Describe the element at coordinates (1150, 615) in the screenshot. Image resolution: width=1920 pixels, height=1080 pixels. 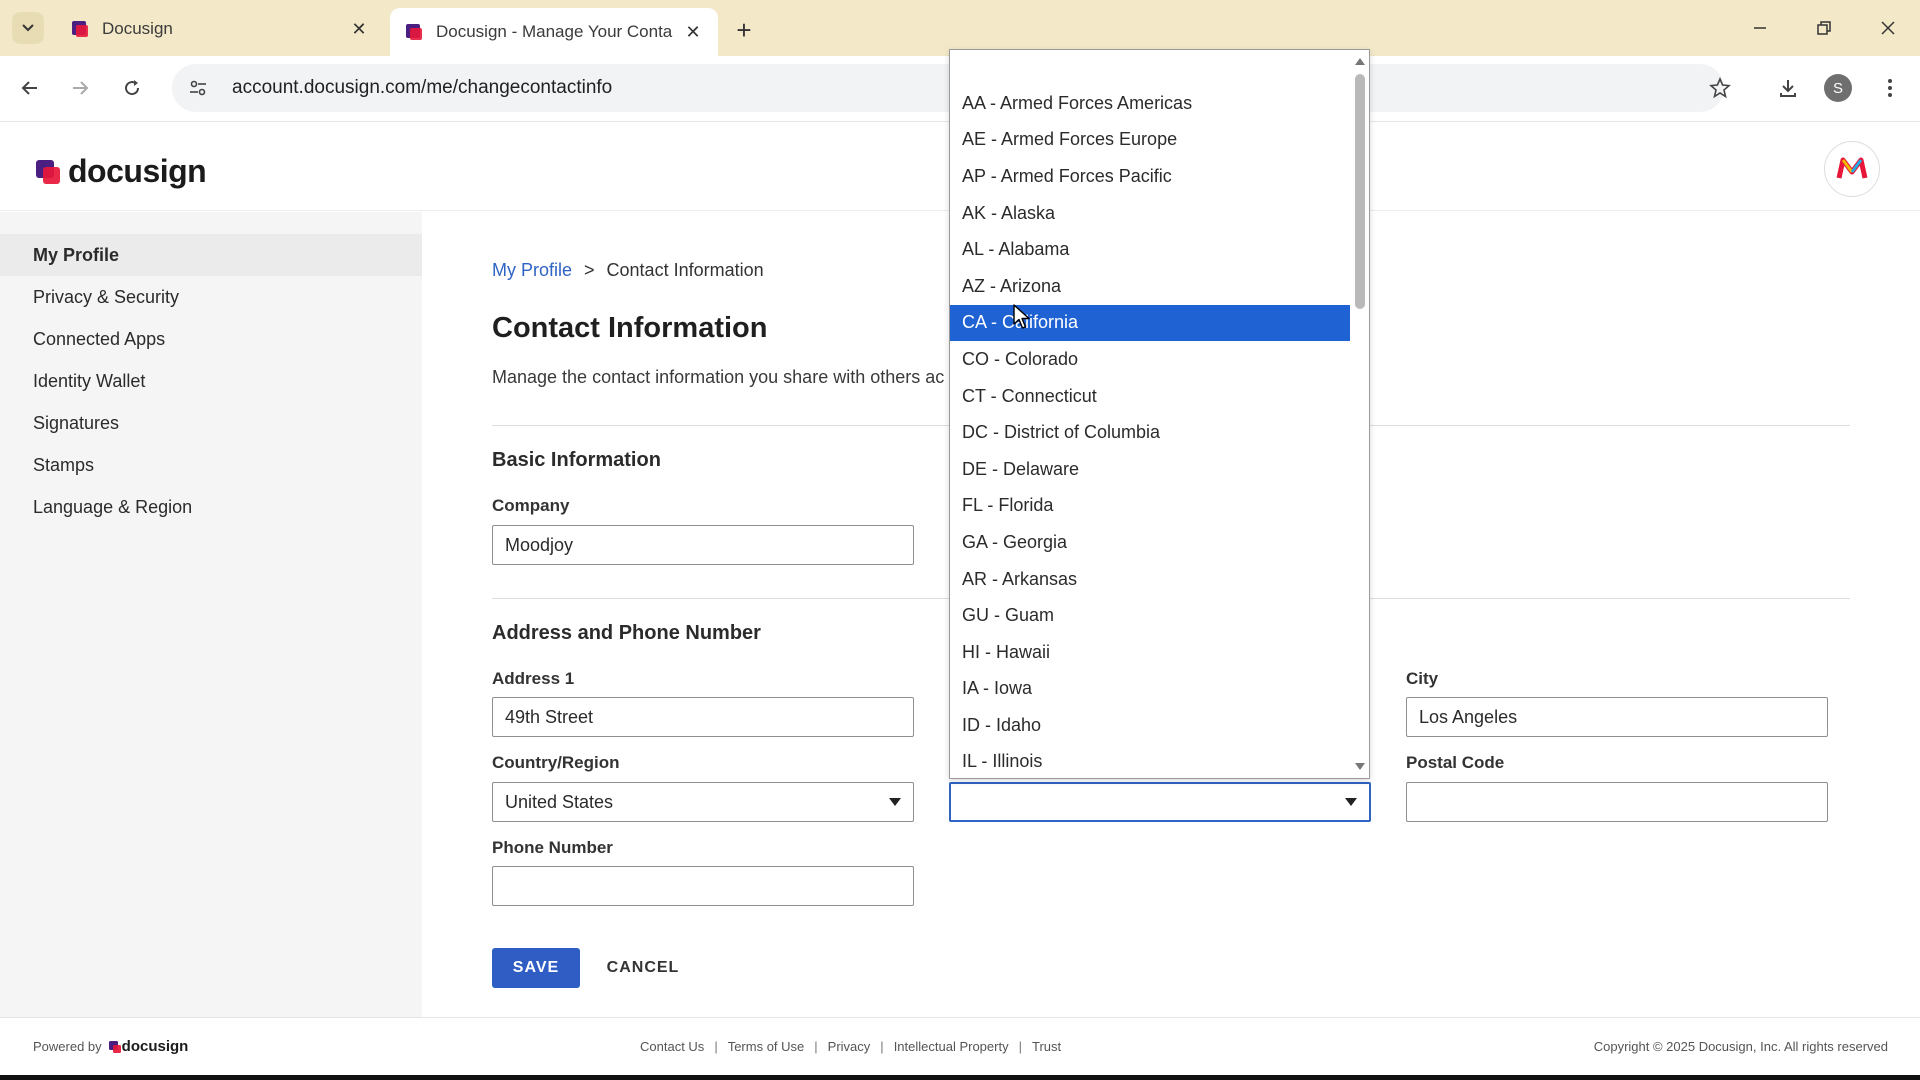
I see `state-option: GU - Guam` at that location.